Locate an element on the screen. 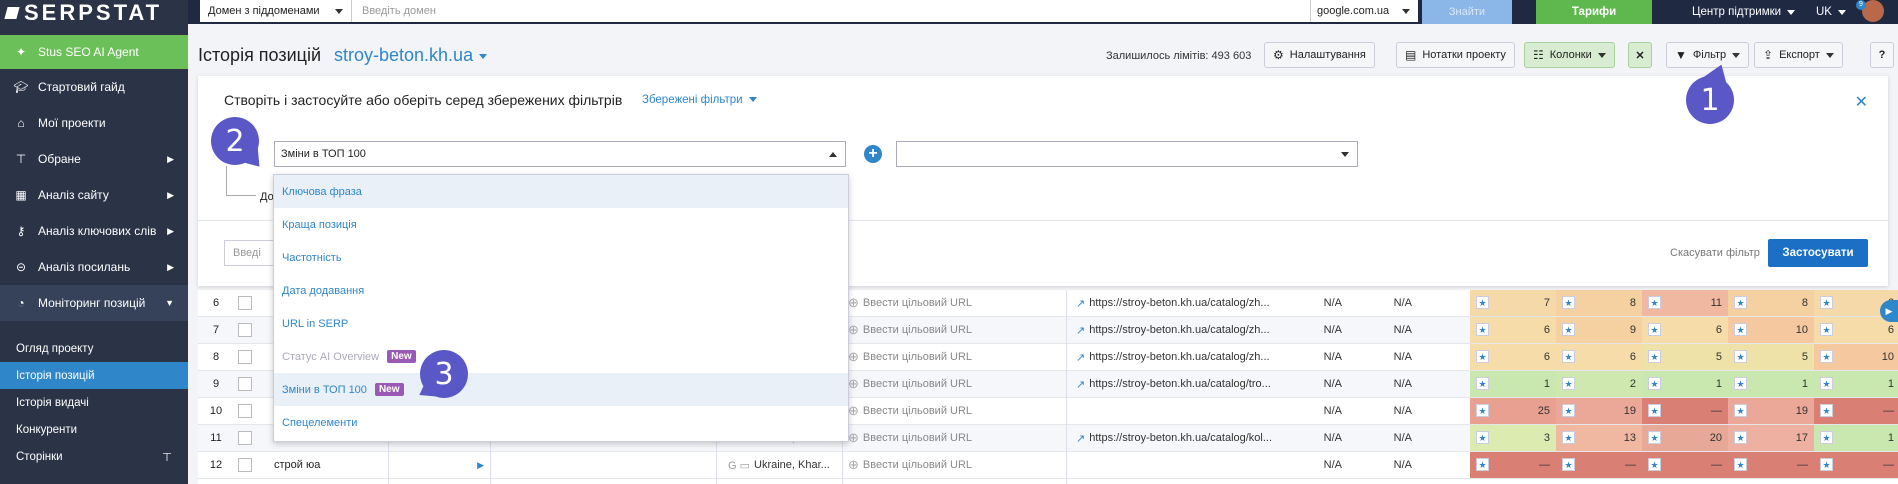 Image resolution: width=1898 pixels, height=484 pixels. sidebar-item-my-projects: ⌂ Мої проекти is located at coordinates (94, 123).